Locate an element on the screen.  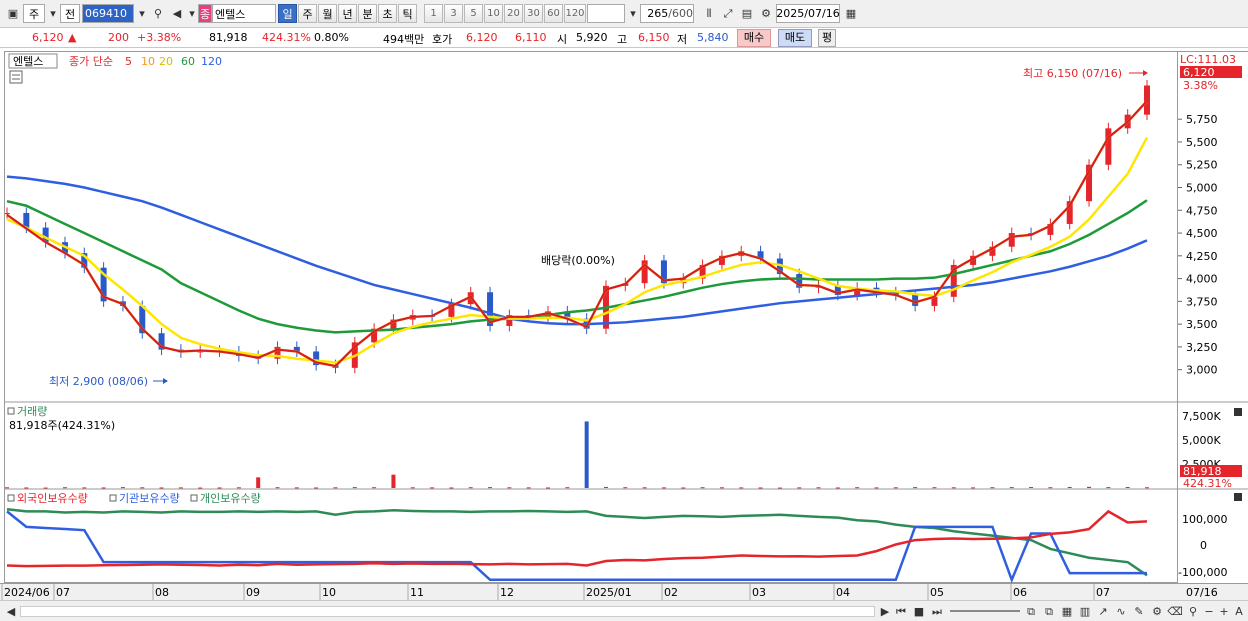
date-input: 2025/07/16 is located at coordinates (808, 13).